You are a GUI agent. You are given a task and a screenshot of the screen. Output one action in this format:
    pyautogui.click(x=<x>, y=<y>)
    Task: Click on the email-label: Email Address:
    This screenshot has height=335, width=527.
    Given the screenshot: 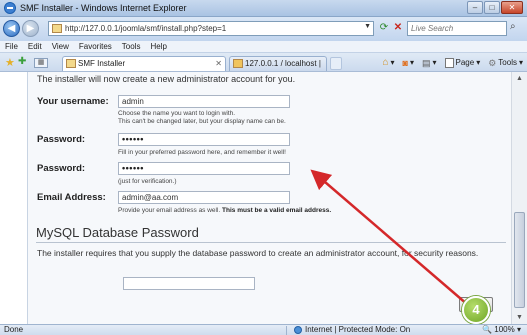 What is the action you would take?
    pyautogui.click(x=71, y=197)
    